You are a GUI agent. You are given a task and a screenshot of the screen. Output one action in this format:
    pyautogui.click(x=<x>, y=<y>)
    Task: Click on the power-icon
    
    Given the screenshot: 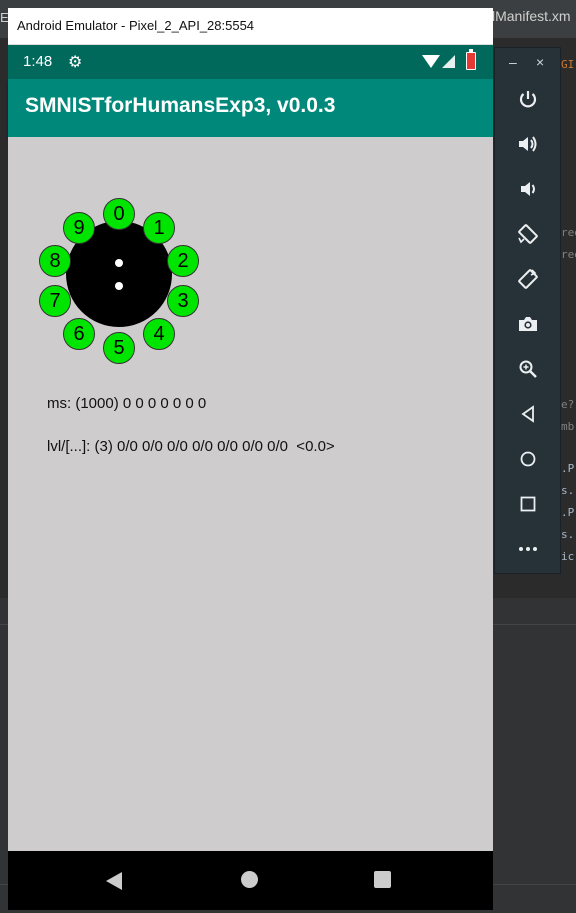 What is the action you would take?
    pyautogui.click(x=527, y=97)
    